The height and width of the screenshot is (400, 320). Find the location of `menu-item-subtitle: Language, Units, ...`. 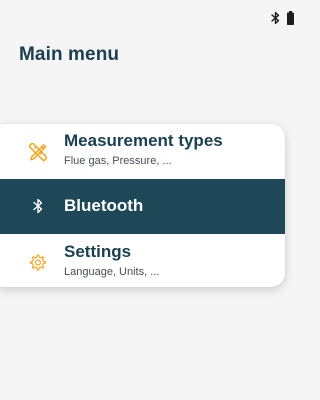

menu-item-subtitle: Language, Units, ... is located at coordinates (112, 272).